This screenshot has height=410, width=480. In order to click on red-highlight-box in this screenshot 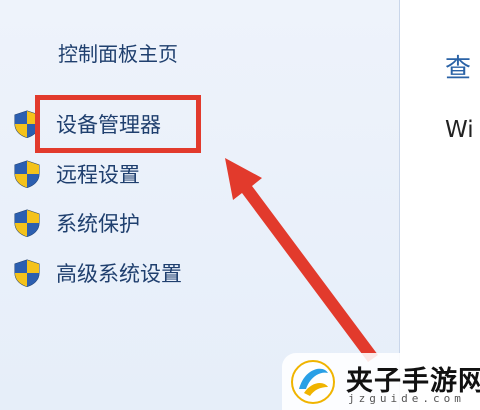, I will do `click(118, 124)`.